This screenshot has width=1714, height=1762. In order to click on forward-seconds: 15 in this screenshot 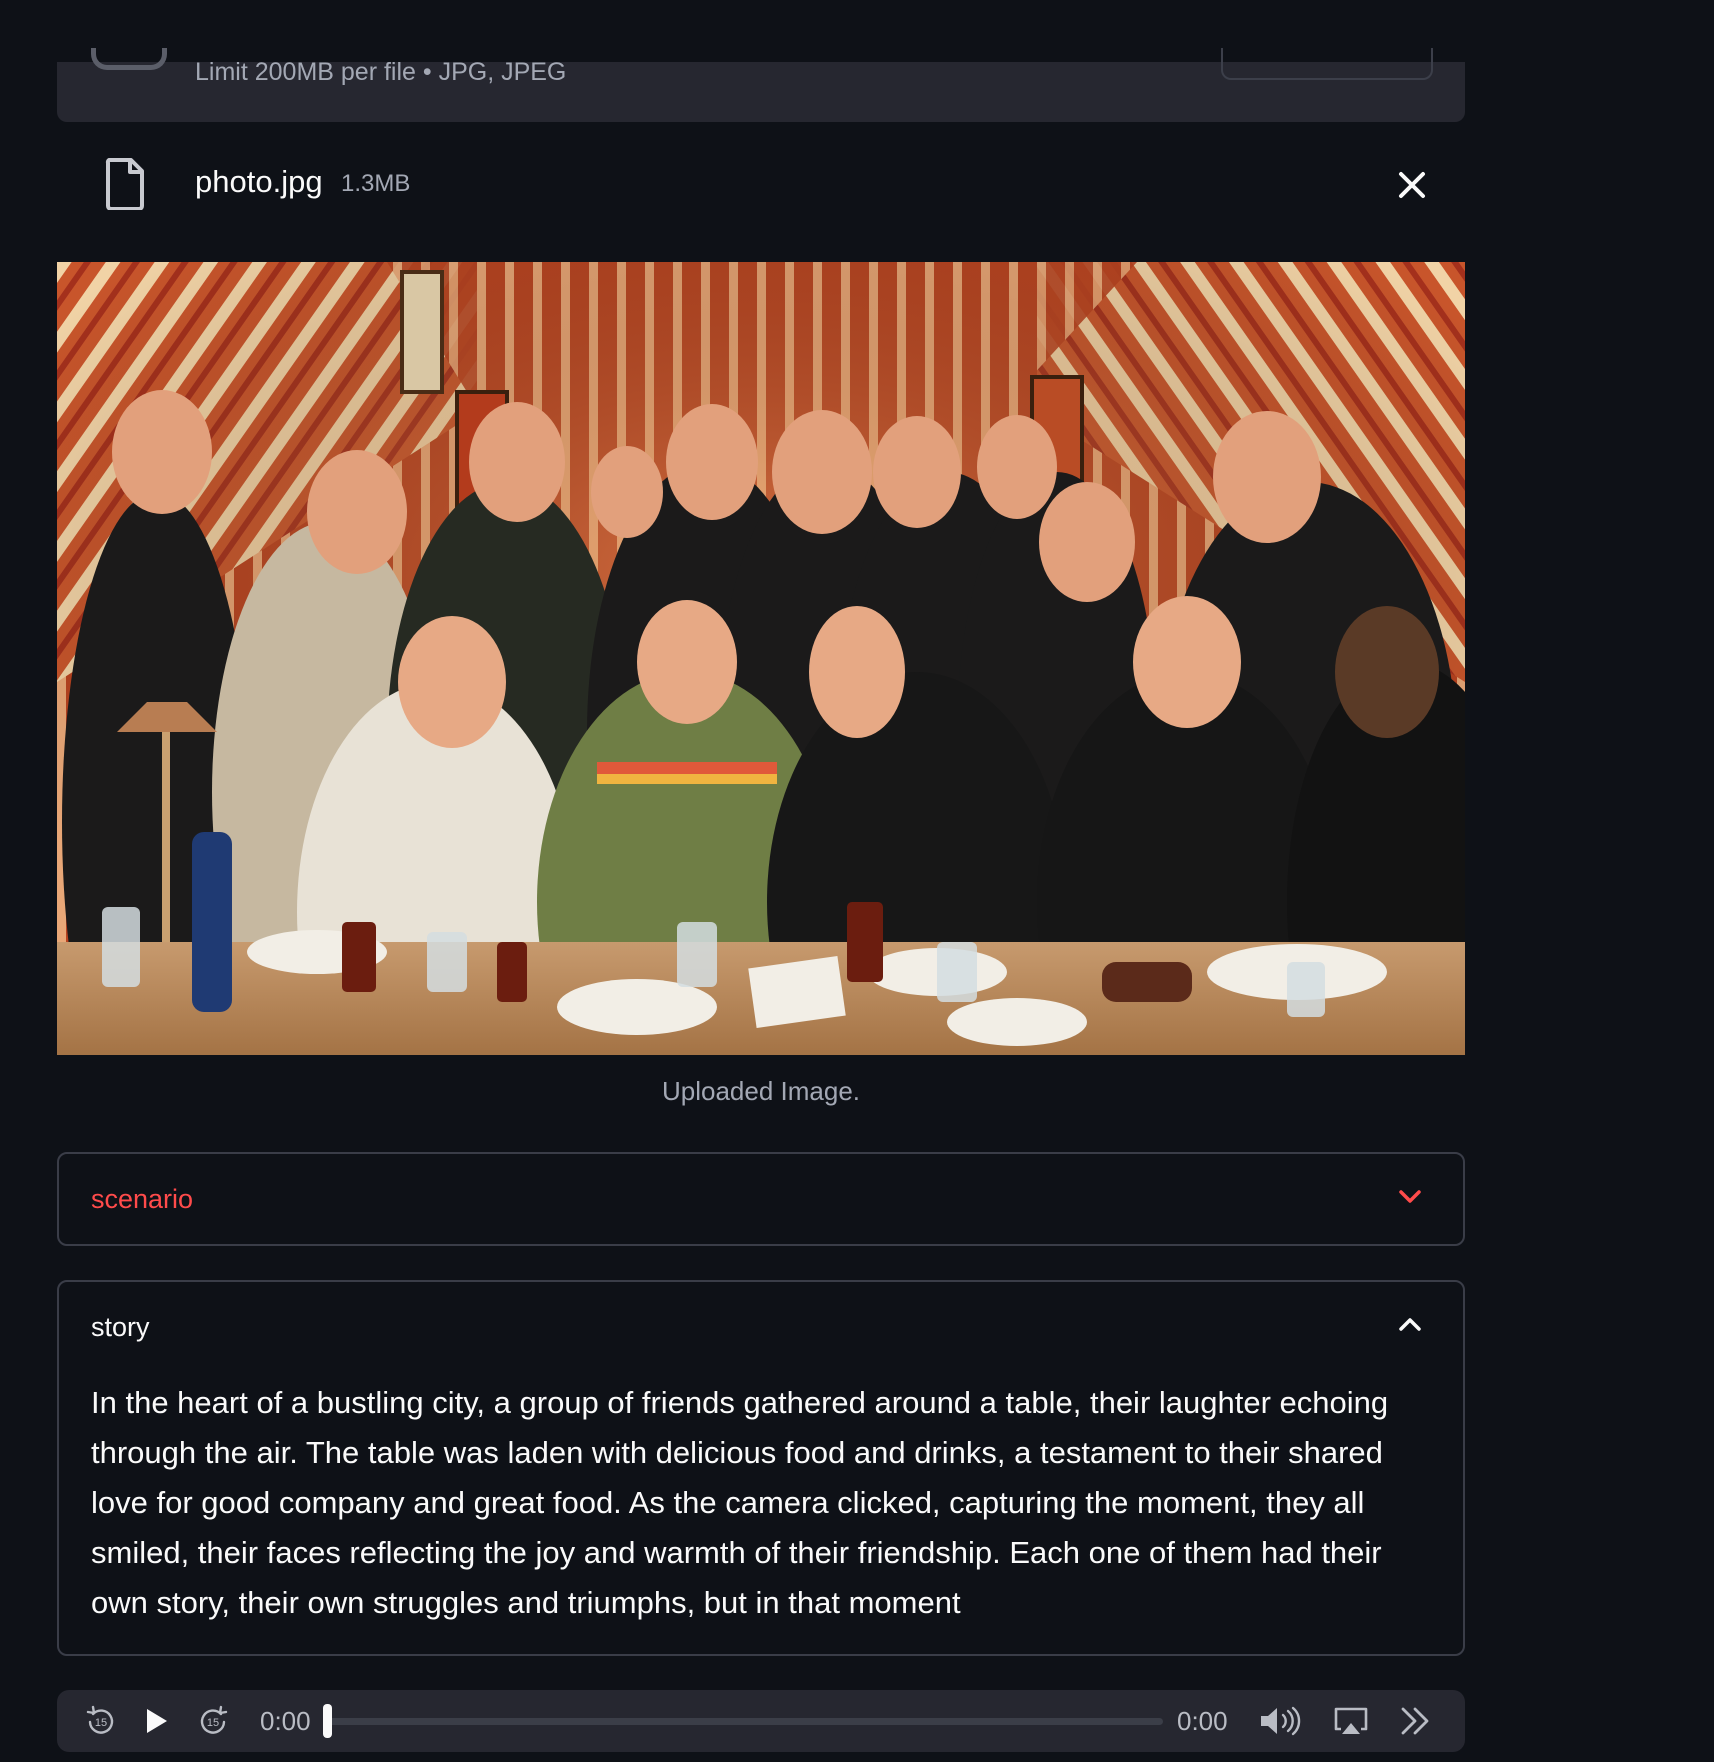, I will do `click(213, 1723)`.